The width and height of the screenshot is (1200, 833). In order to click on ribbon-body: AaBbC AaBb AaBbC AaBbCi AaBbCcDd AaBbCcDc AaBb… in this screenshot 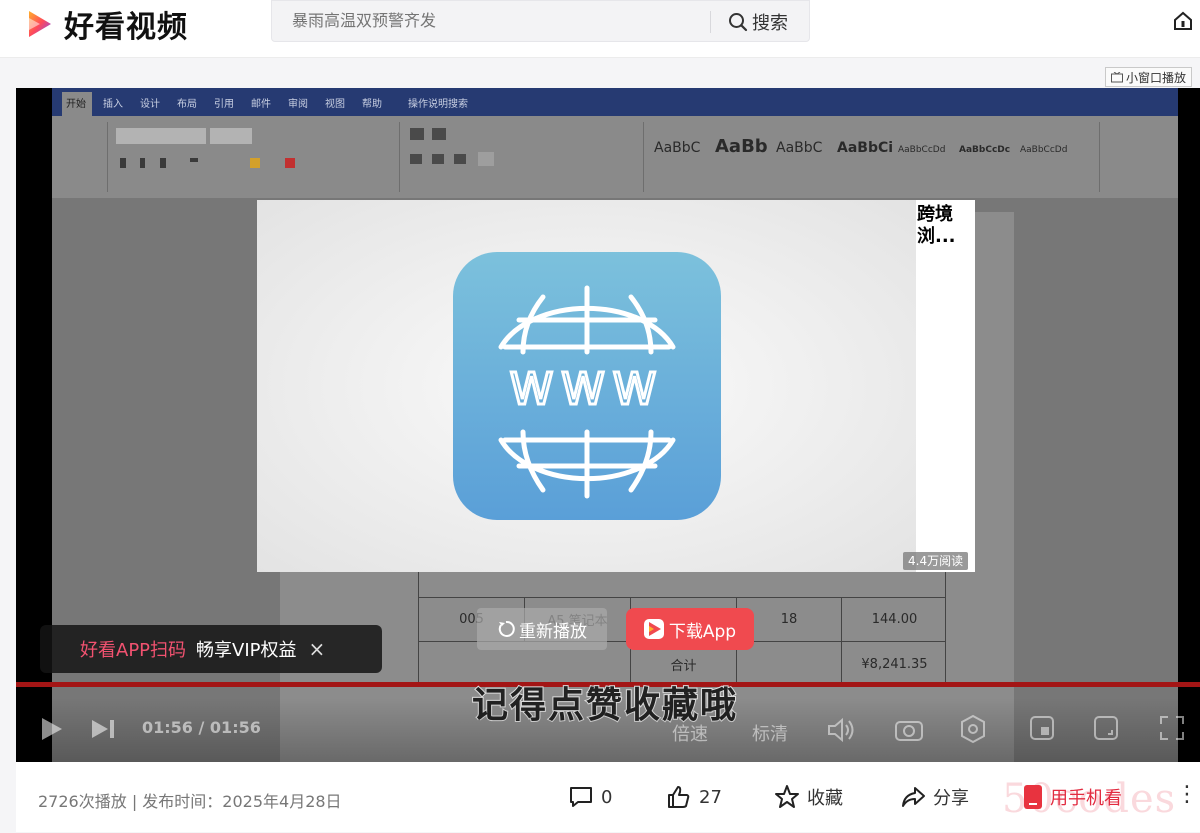, I will do `click(615, 157)`.